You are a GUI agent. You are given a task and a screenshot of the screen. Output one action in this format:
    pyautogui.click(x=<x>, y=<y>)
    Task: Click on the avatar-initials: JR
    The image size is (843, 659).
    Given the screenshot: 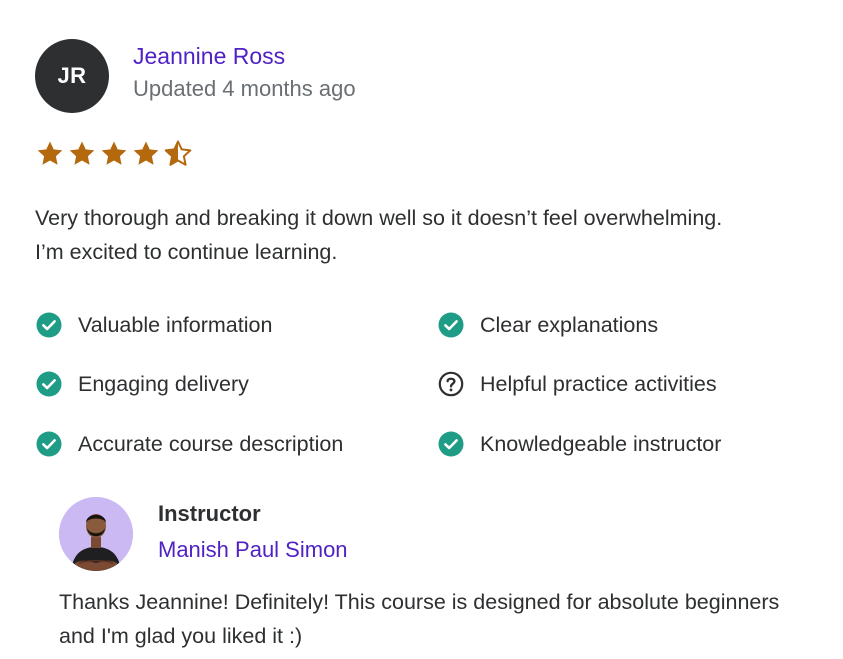 What is the action you would take?
    pyautogui.click(x=72, y=75)
    